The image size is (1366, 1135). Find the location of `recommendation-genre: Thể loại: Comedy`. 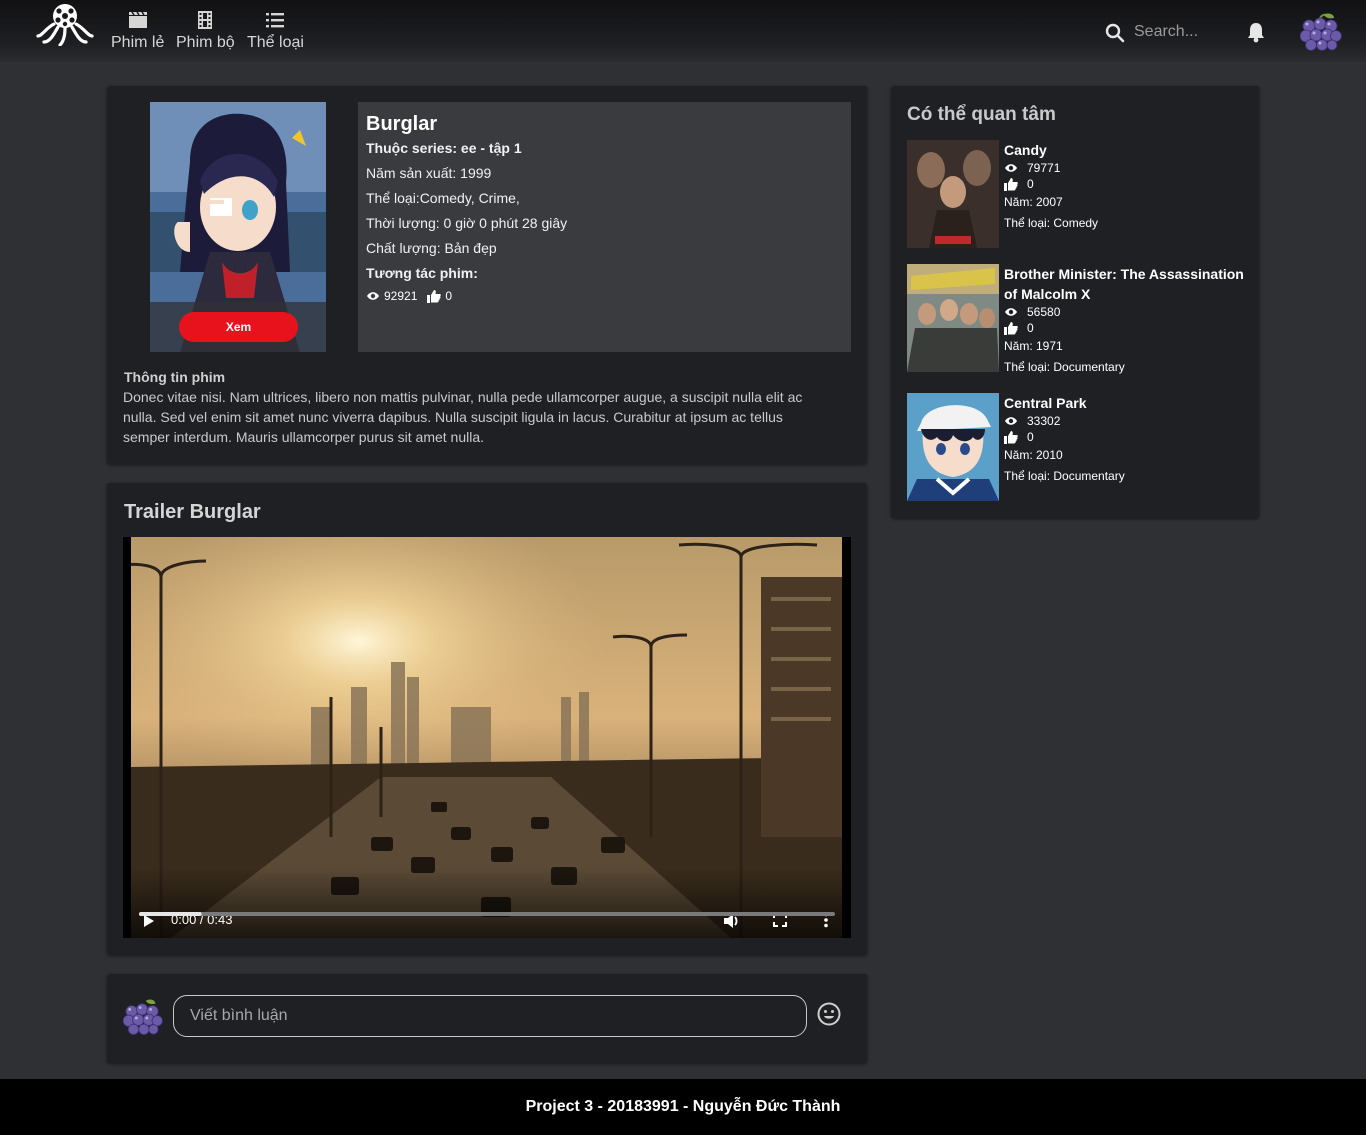

recommendation-genre: Thể loại: Comedy is located at coordinates (1051, 223).